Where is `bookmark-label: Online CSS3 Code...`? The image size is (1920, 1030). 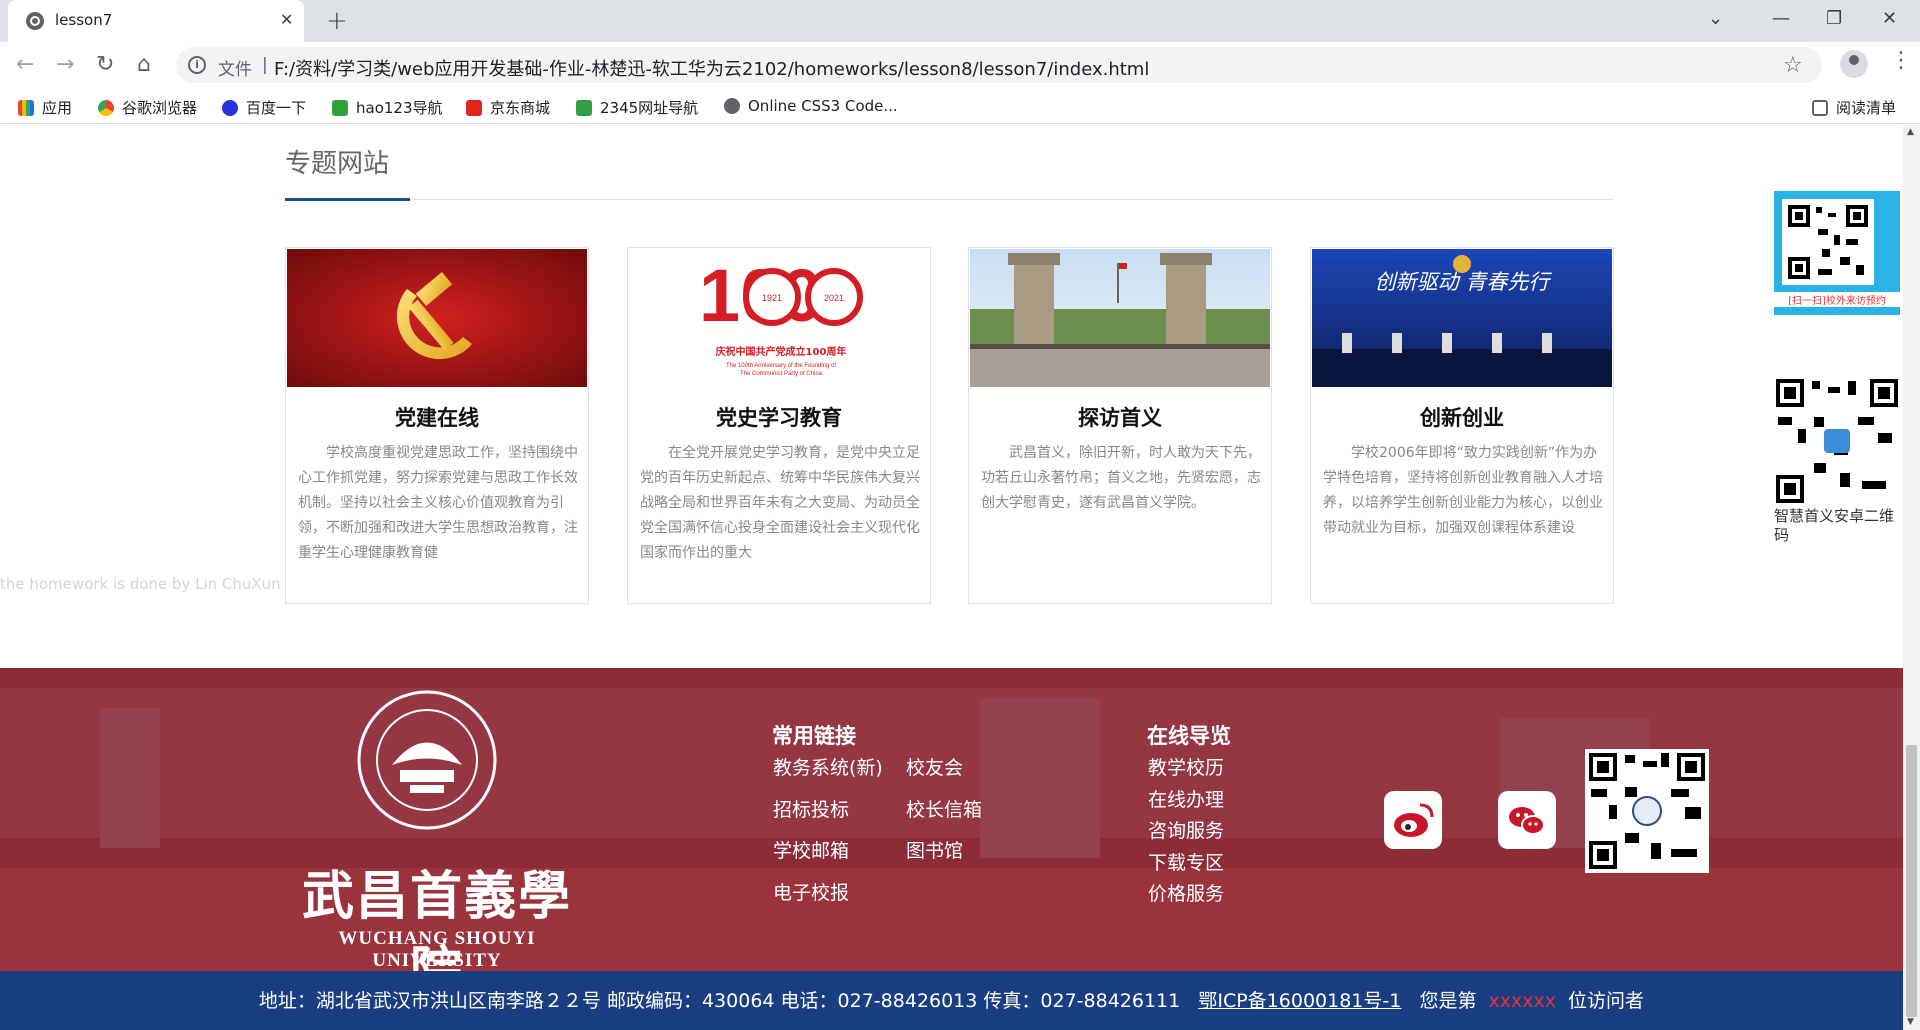
bookmark-label: Online CSS3 Code... is located at coordinates (823, 106).